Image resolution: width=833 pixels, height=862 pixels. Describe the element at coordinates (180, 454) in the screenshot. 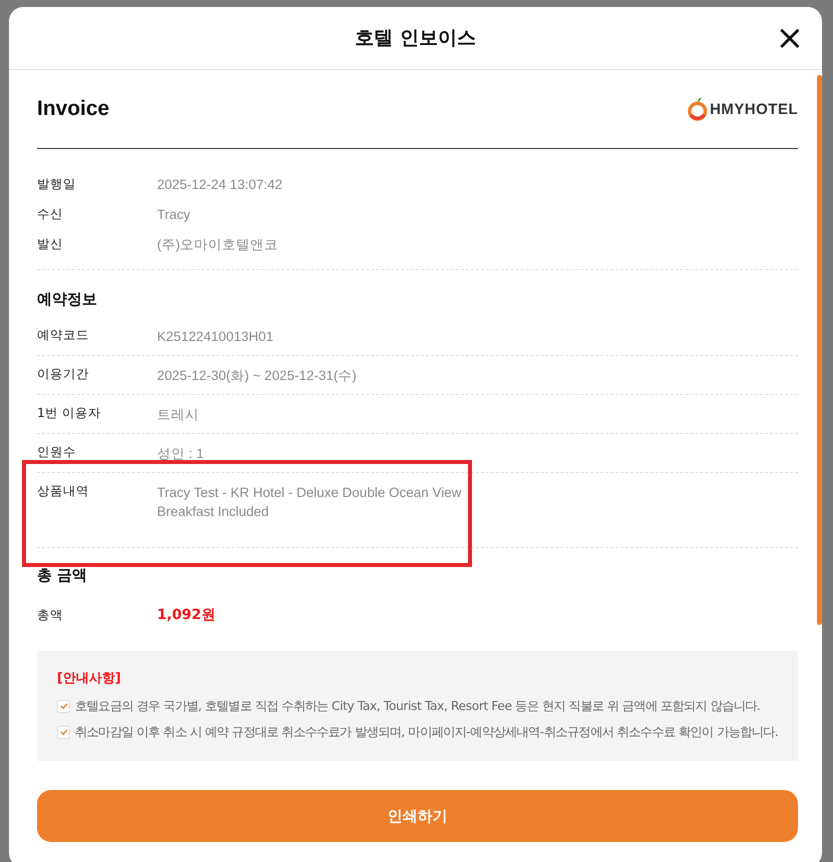

I see `field-value: 성인 : 1` at that location.